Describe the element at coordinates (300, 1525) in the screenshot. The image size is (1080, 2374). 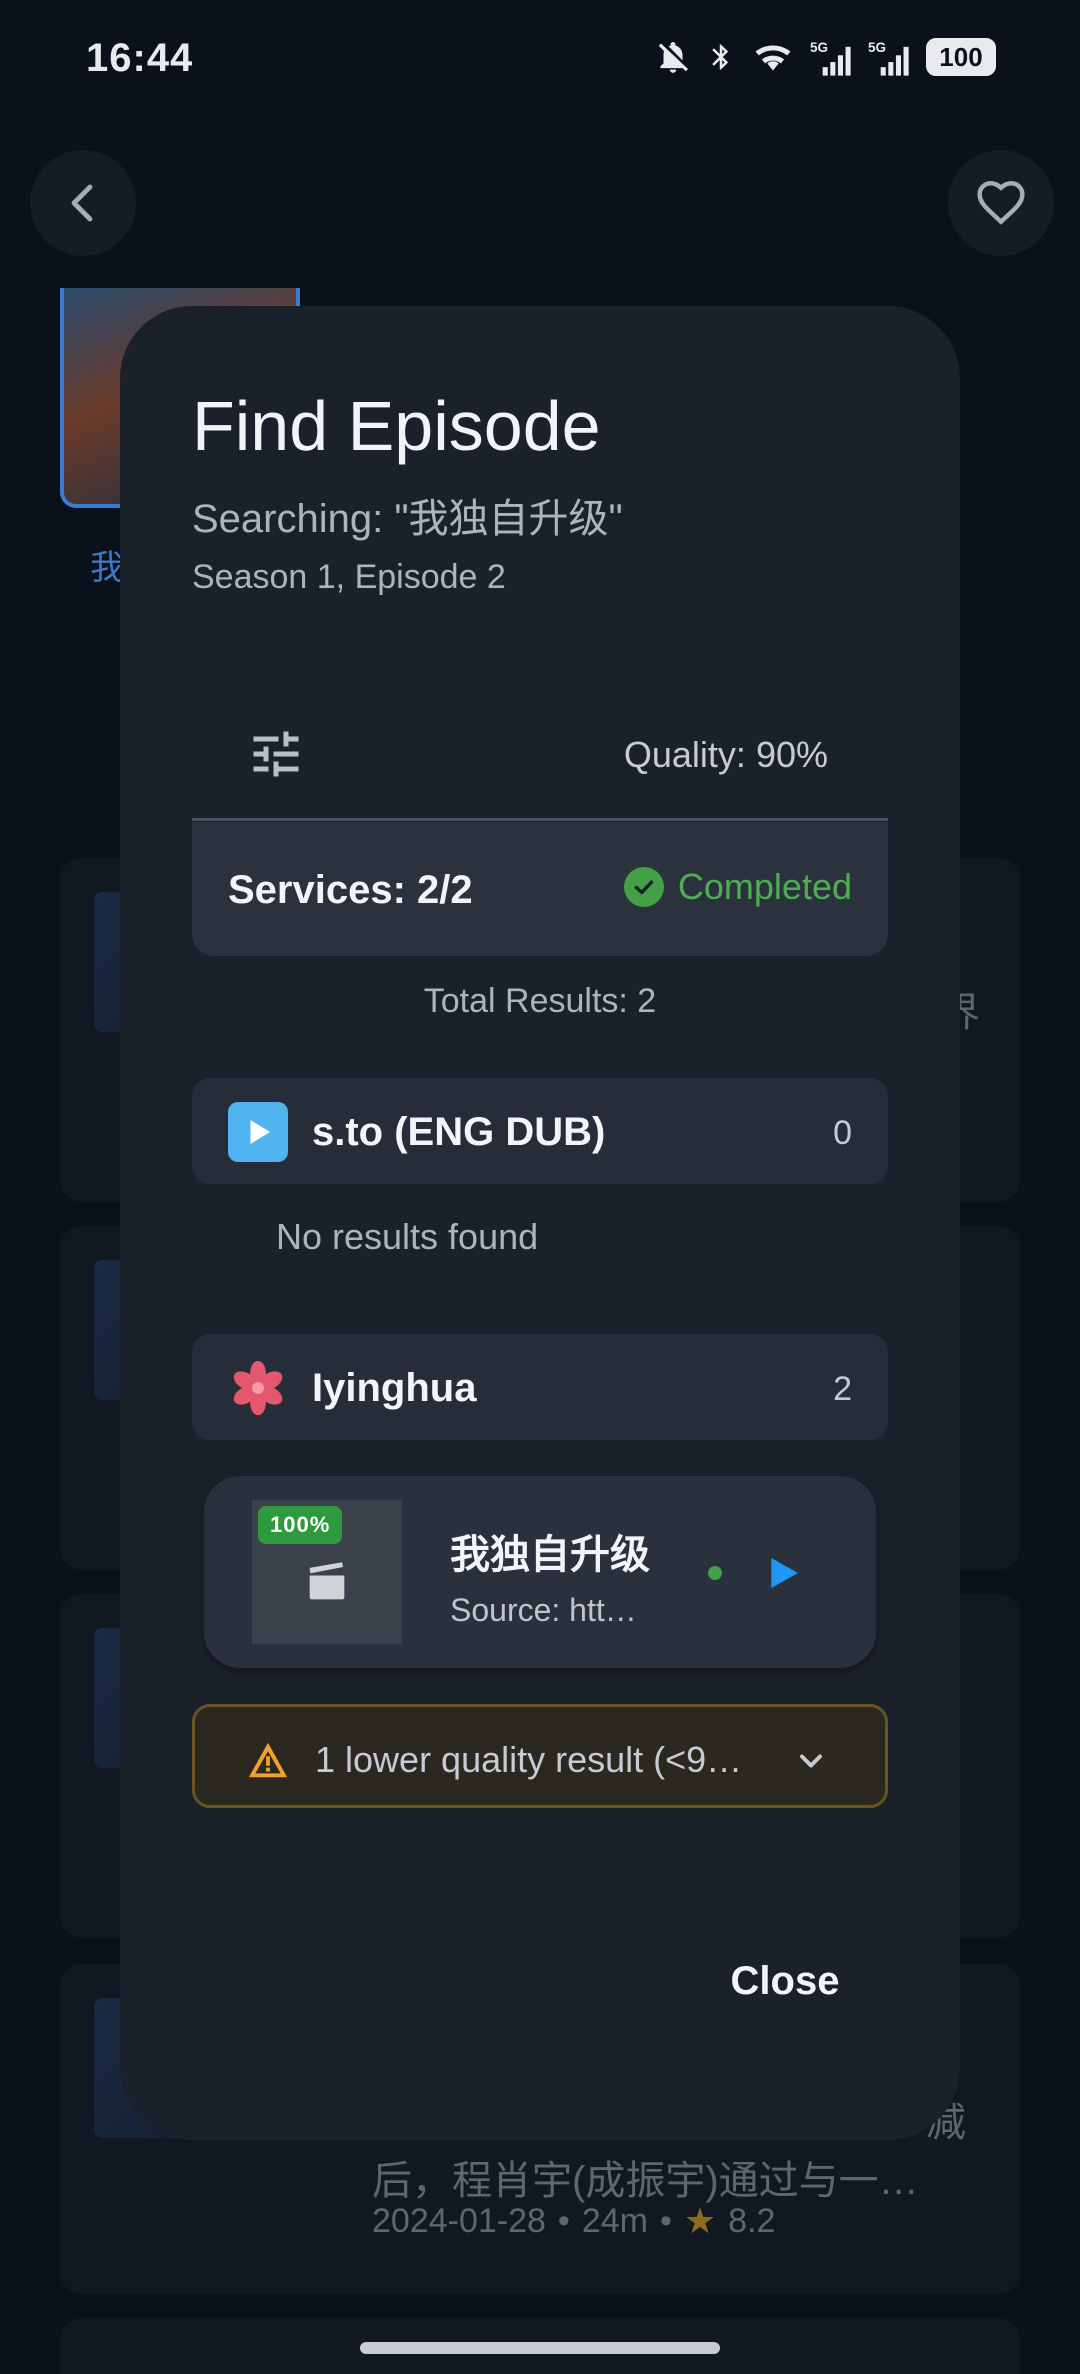
I see `match-quality-badge: 100%` at that location.